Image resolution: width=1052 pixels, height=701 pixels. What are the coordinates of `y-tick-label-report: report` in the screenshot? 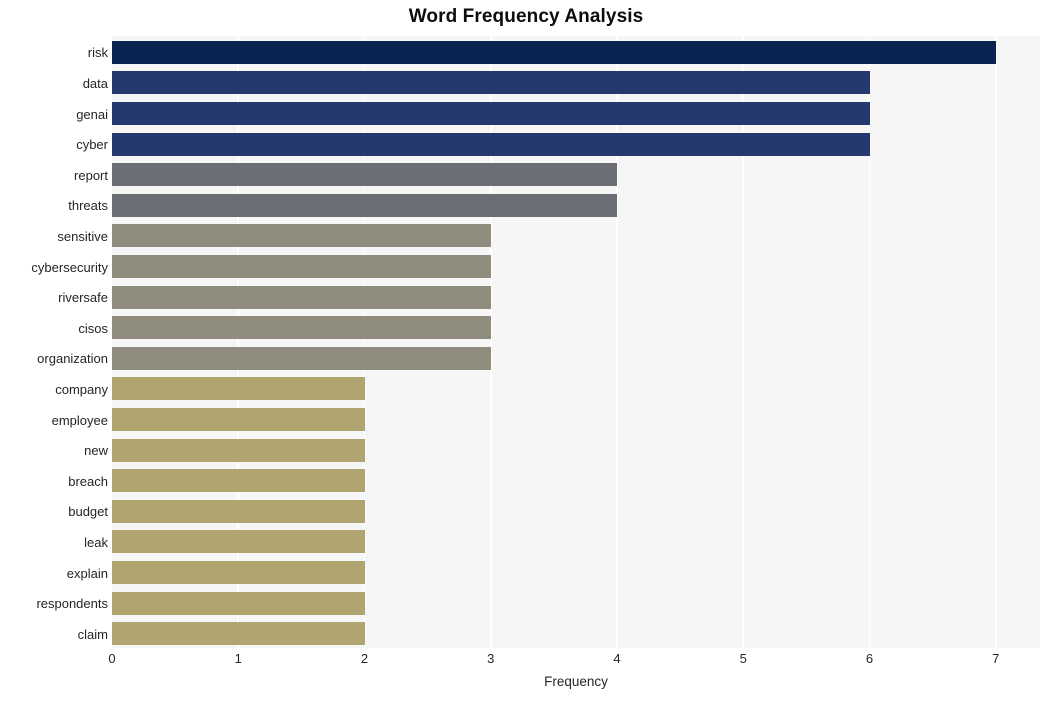 It's located at (91, 175).